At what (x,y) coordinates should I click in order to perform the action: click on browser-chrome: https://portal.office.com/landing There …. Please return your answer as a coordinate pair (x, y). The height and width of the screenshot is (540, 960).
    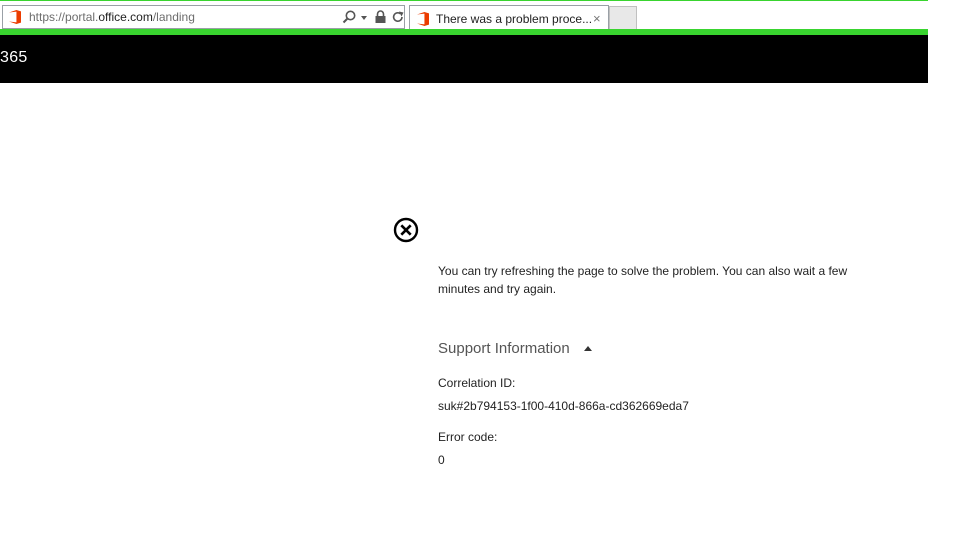
    Looking at the image, I should click on (464, 16).